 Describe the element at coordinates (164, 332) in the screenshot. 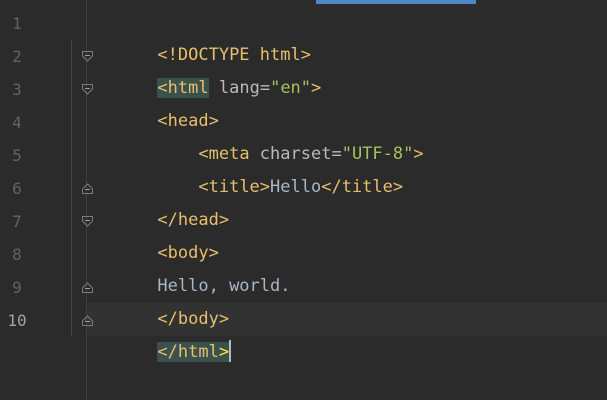

I see `code-line-10: </html>` at that location.